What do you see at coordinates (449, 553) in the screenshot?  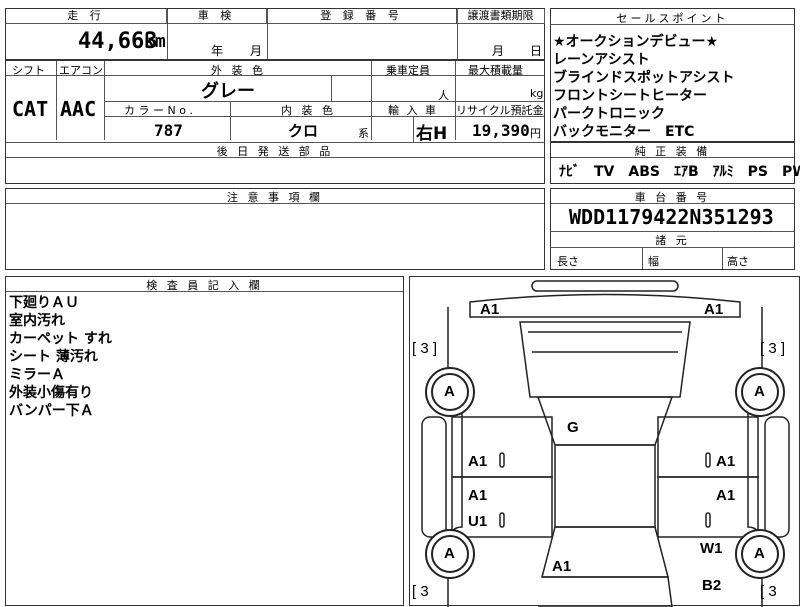 I see `wheel-rear-left: A` at bounding box center [449, 553].